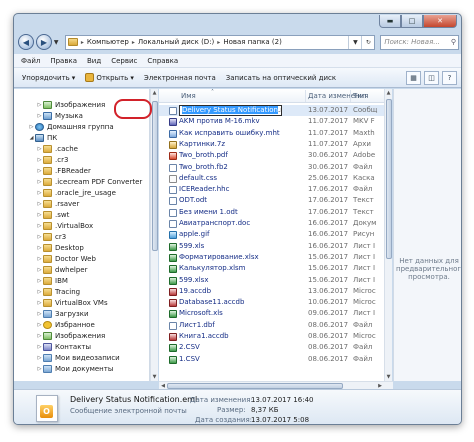 The width and height of the screenshot is (474, 442). I want to click on address-history-chevron-icon: ▼, so click(354, 42).